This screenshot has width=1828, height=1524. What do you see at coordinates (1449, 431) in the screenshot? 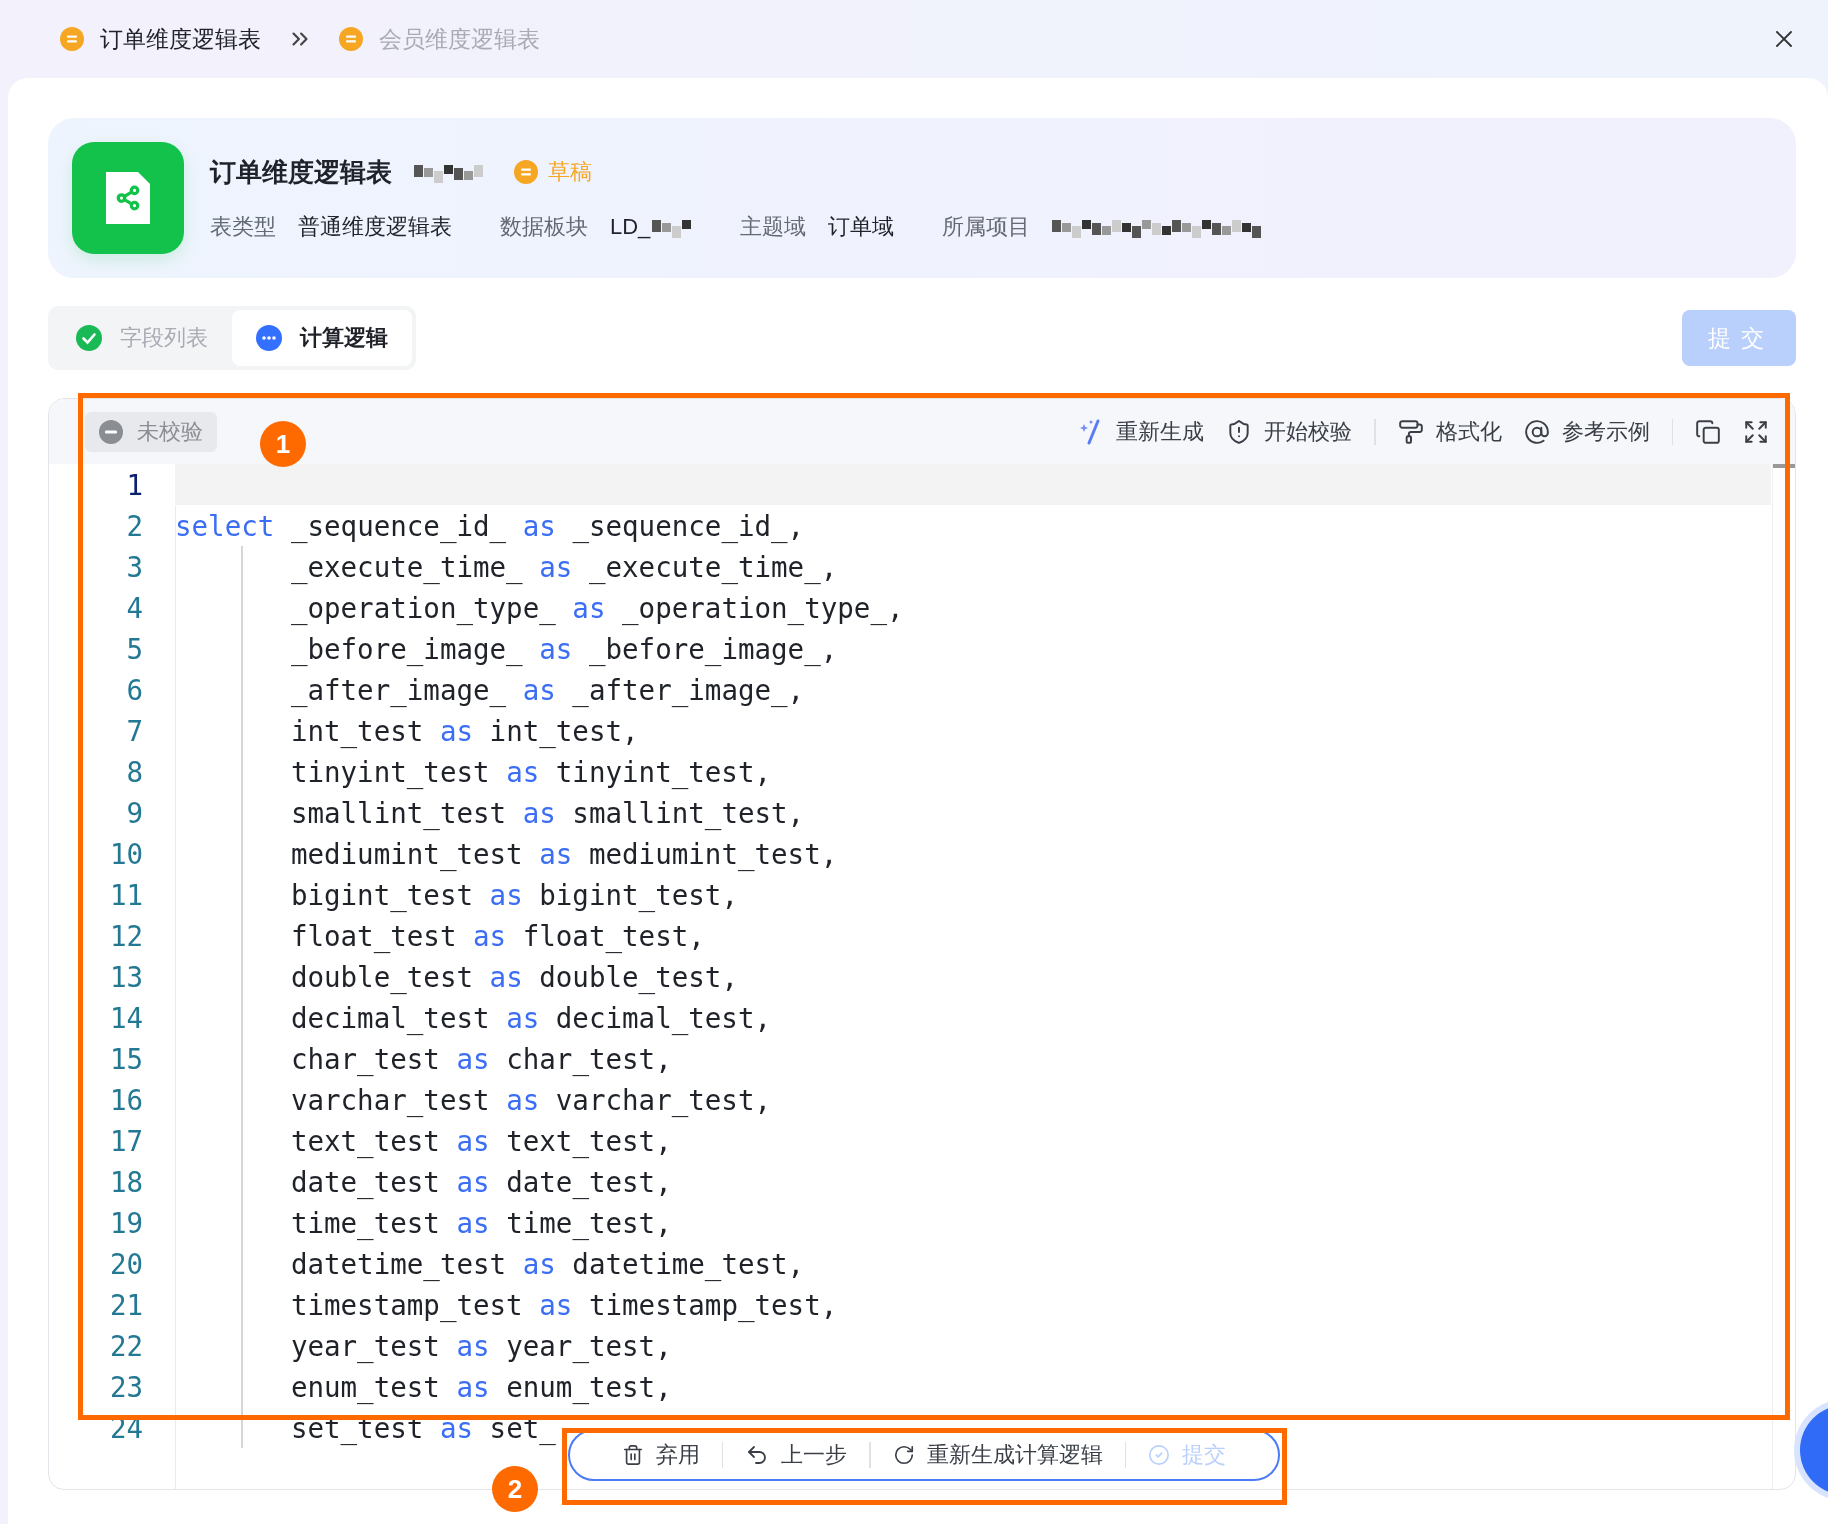
I see `format-button: 格式化` at bounding box center [1449, 431].